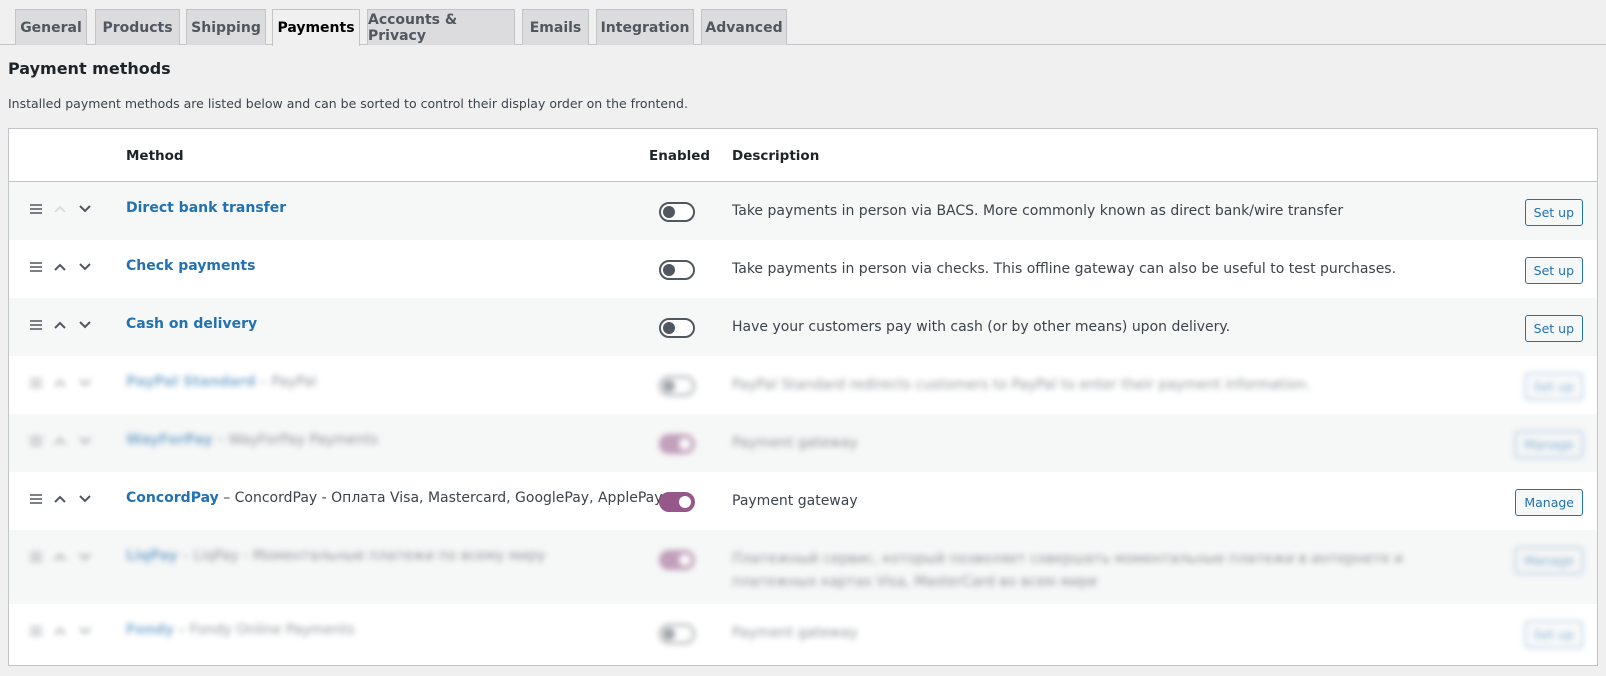 Image resolution: width=1606 pixels, height=676 pixels. I want to click on method-name: Fondy – Fondy Online Payments, so click(240, 630).